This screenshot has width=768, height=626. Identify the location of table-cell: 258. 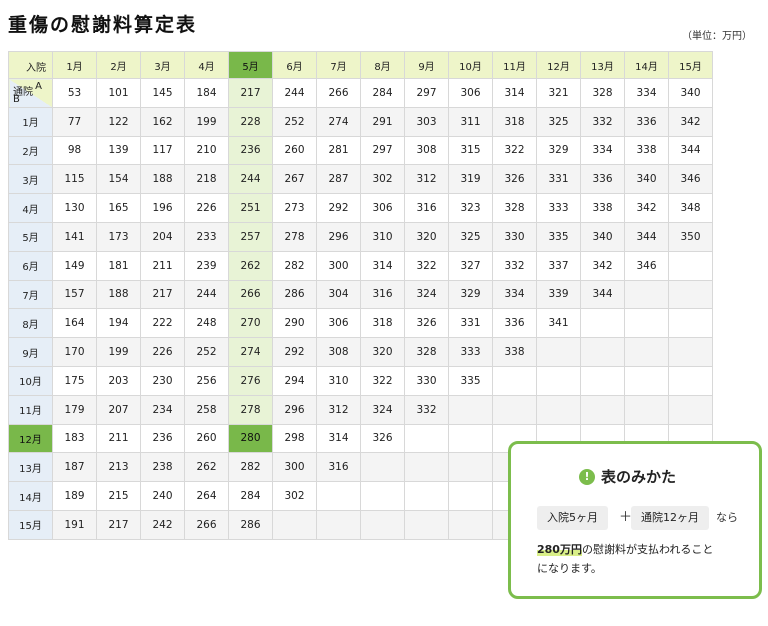
(206, 409).